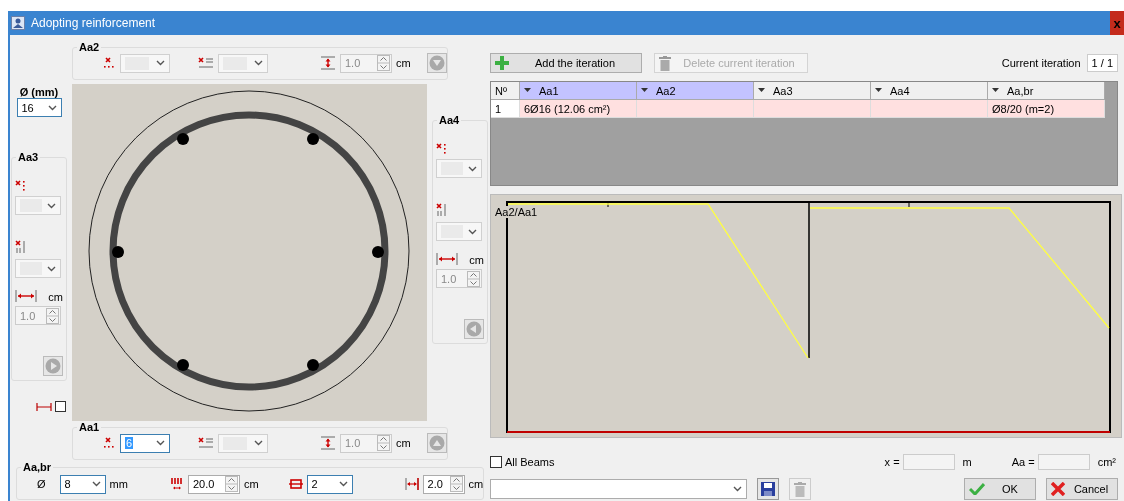 Image resolution: width=1124 pixels, height=501 pixels. I want to click on column-header: Aa4, so click(929, 91).